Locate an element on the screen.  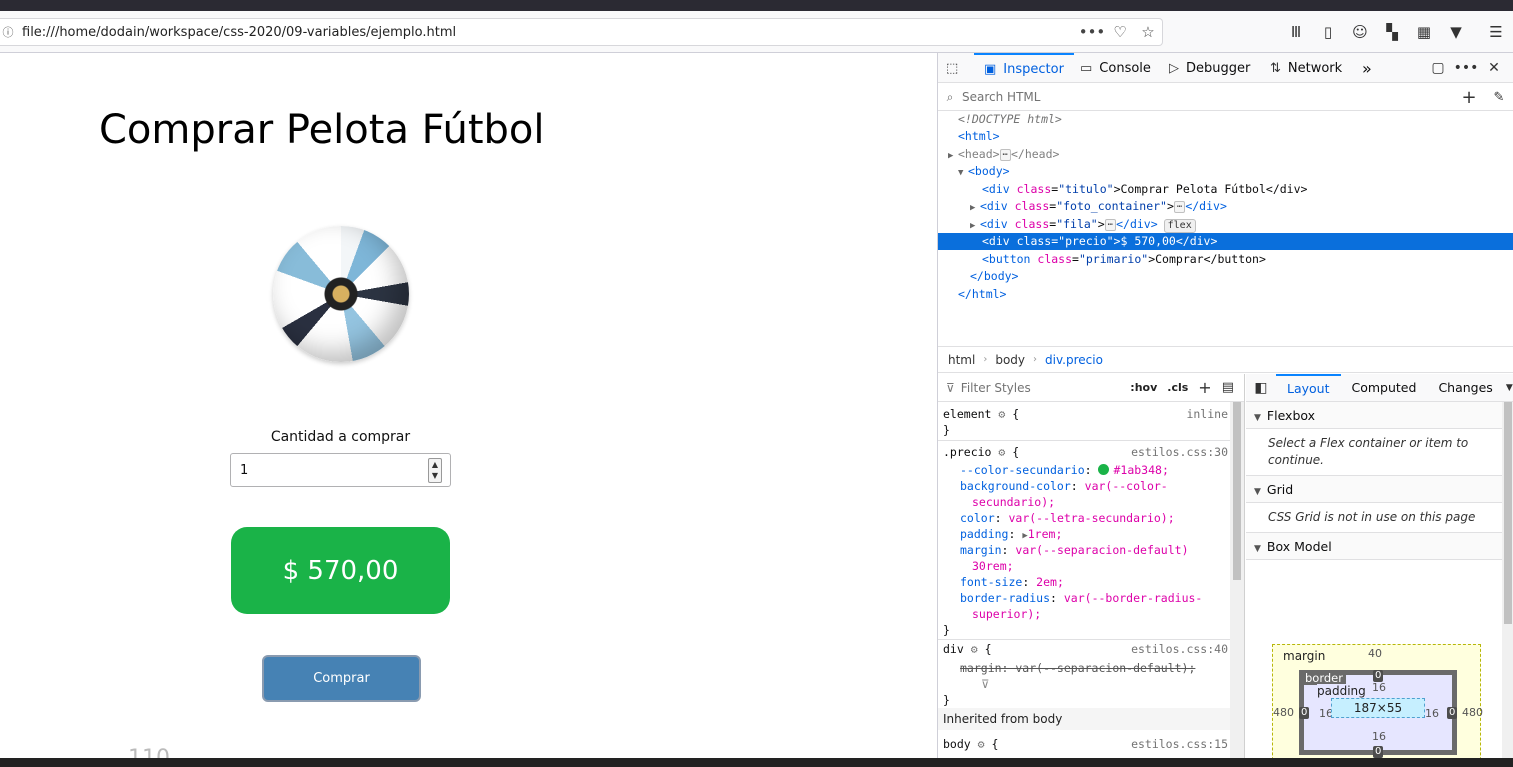
grid-accordion: ▼ Grid is located at coordinates (1379, 489).